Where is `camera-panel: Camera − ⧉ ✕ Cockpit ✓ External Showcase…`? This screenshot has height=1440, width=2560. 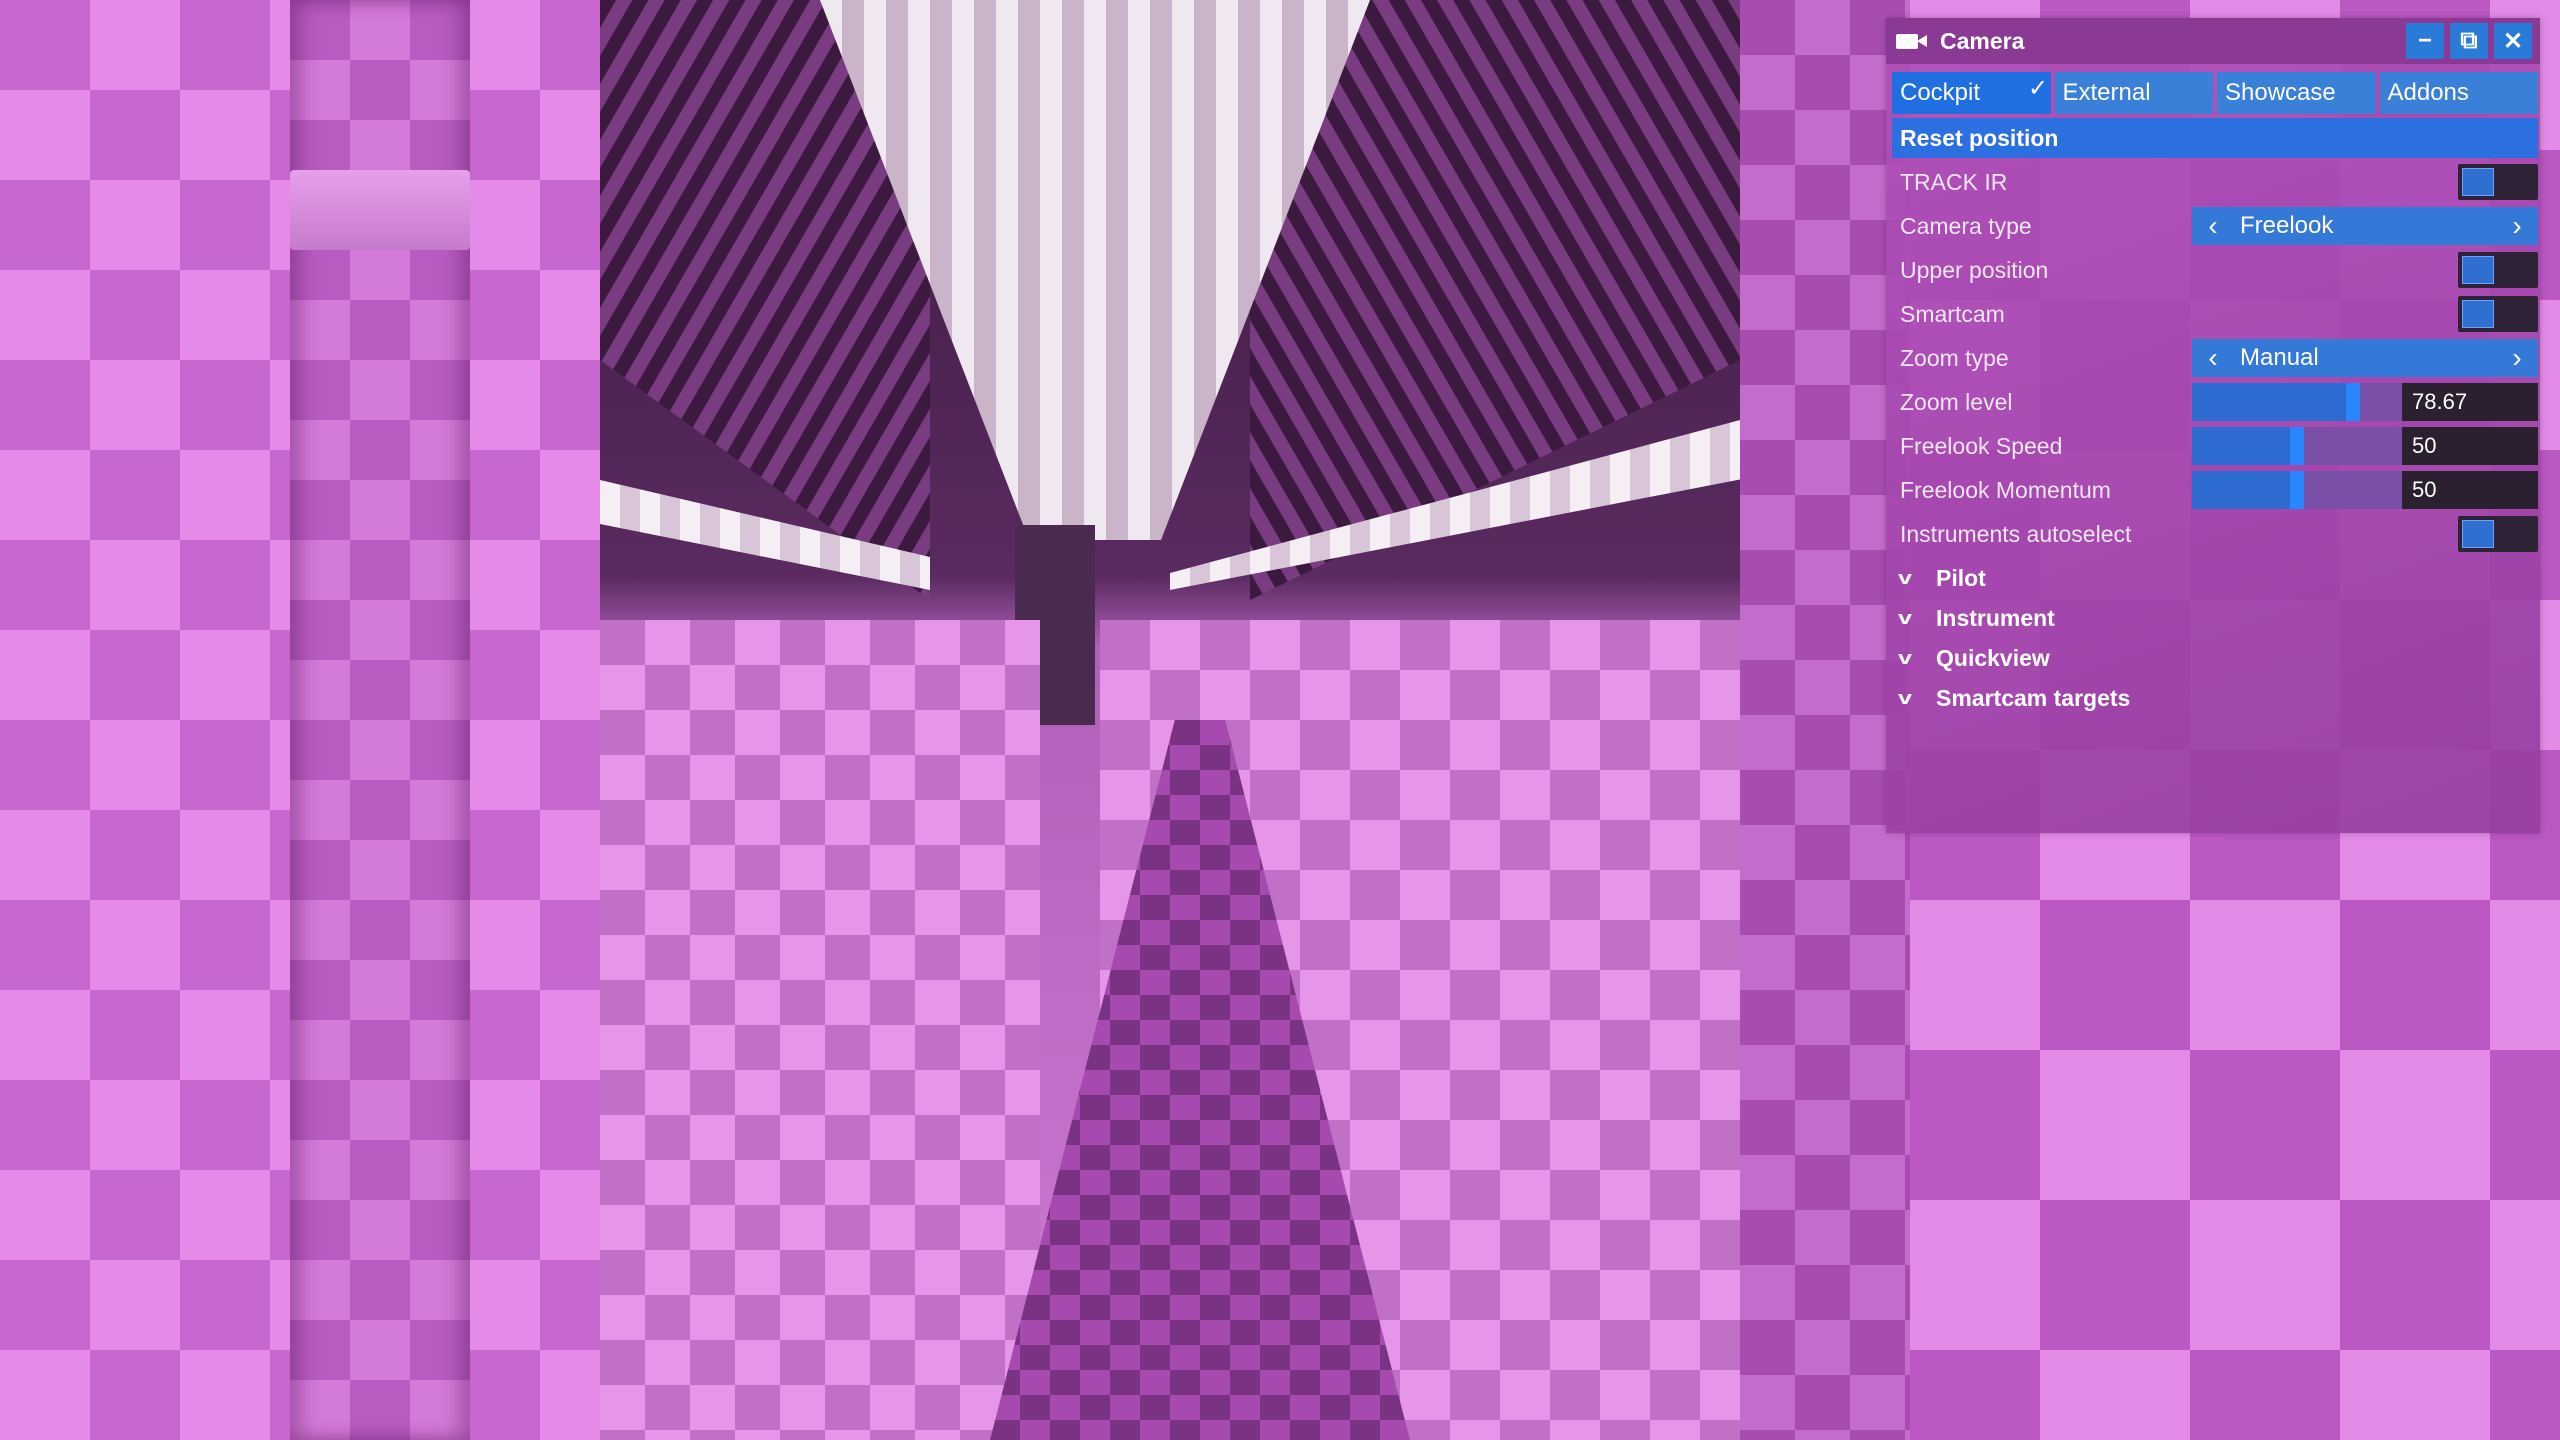 camera-panel: Camera − ⧉ ✕ Cockpit ✓ External Showcase… is located at coordinates (2213, 425).